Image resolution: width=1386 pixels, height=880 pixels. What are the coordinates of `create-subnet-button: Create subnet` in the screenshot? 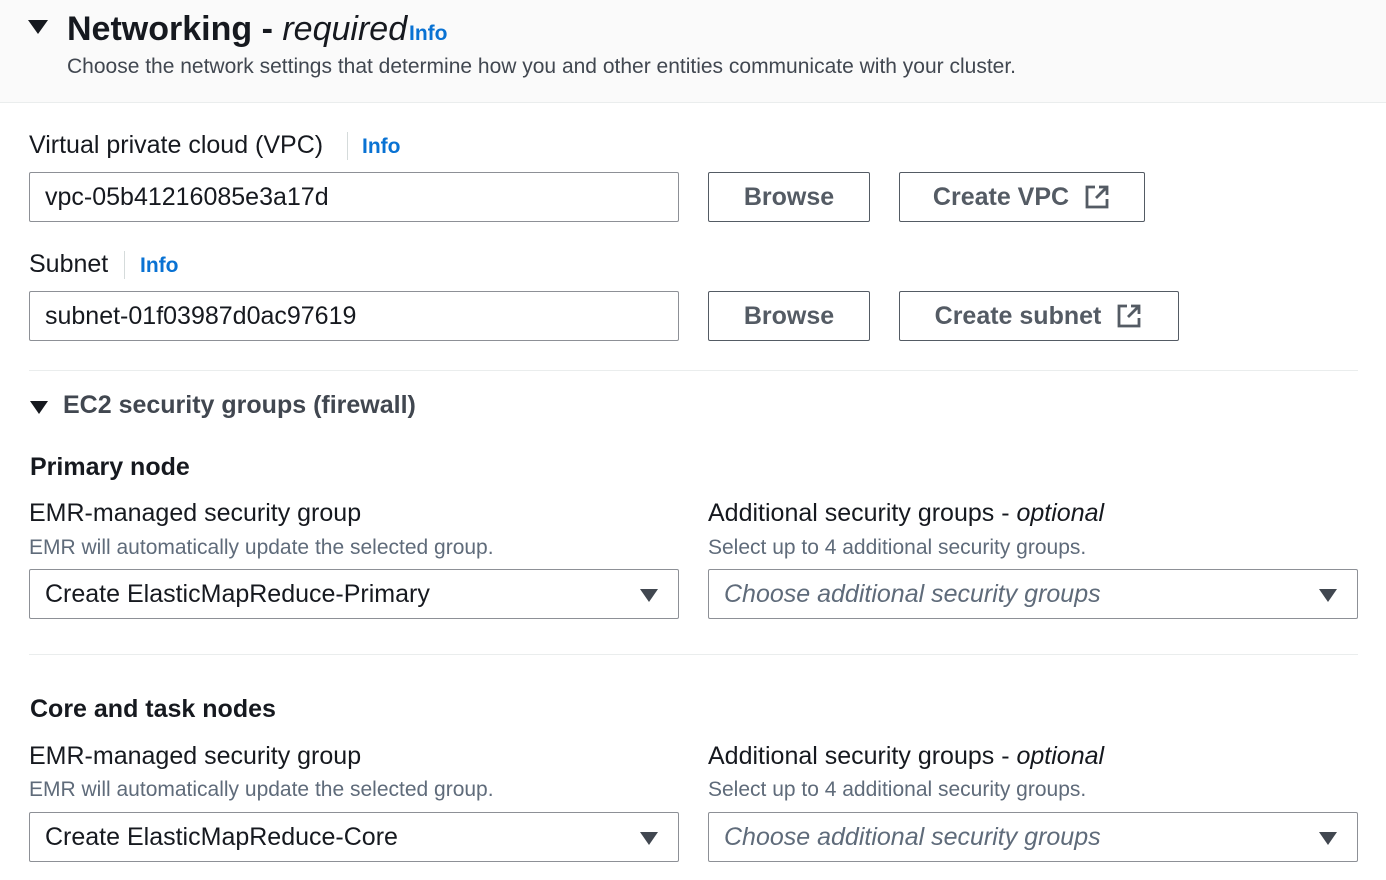 It's located at (1039, 316).